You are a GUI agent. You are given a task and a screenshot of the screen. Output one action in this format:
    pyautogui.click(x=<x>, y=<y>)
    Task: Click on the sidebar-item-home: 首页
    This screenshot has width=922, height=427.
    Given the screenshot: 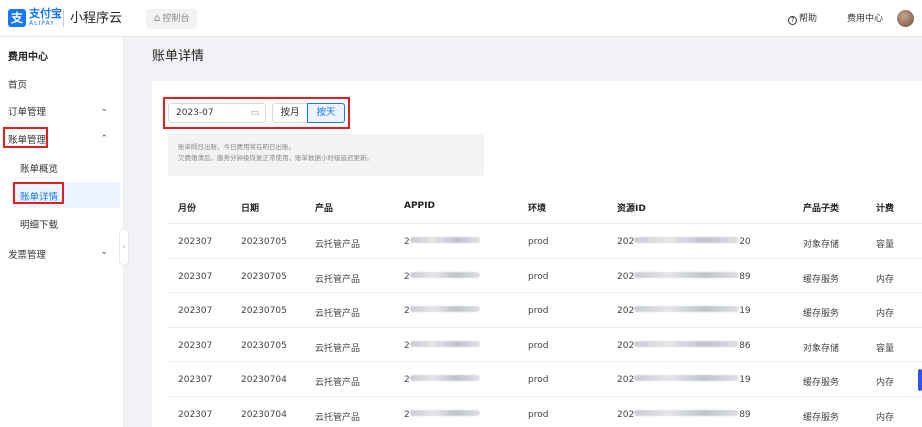 What is the action you would take?
    pyautogui.click(x=62, y=84)
    